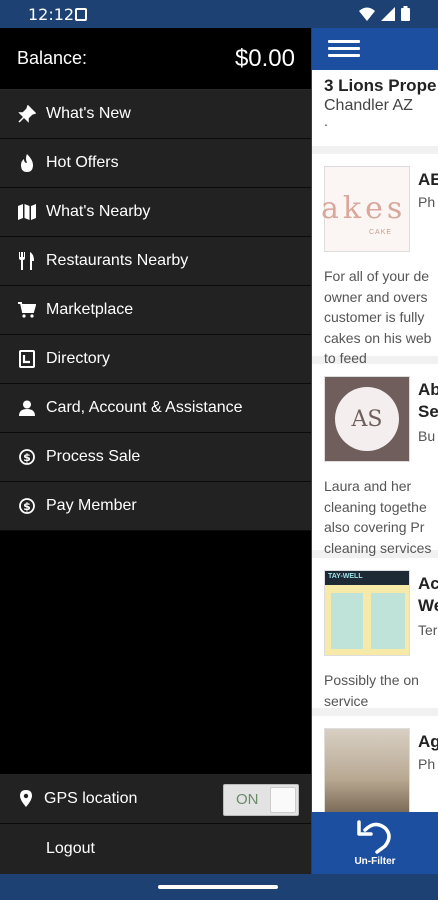  What do you see at coordinates (155, 310) in the screenshot?
I see `menu-item-marketplace: Marketplace` at bounding box center [155, 310].